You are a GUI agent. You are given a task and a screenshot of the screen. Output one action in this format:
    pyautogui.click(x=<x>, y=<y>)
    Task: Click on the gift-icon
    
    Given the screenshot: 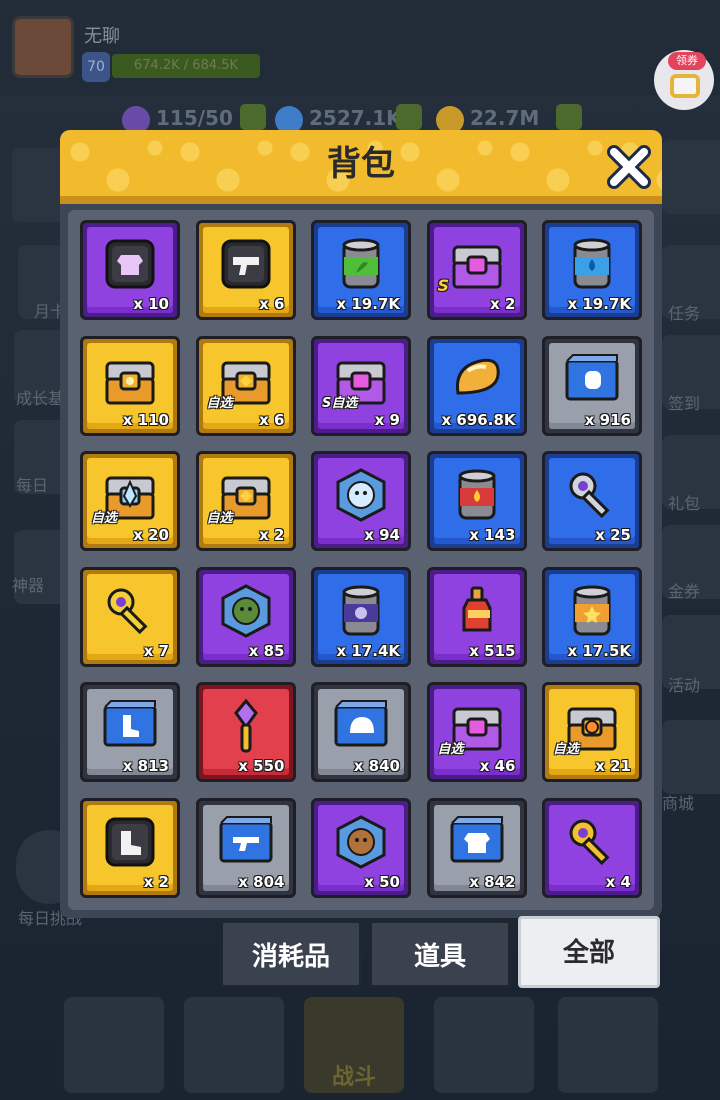 What is the action you would take?
    pyautogui.click(x=685, y=86)
    